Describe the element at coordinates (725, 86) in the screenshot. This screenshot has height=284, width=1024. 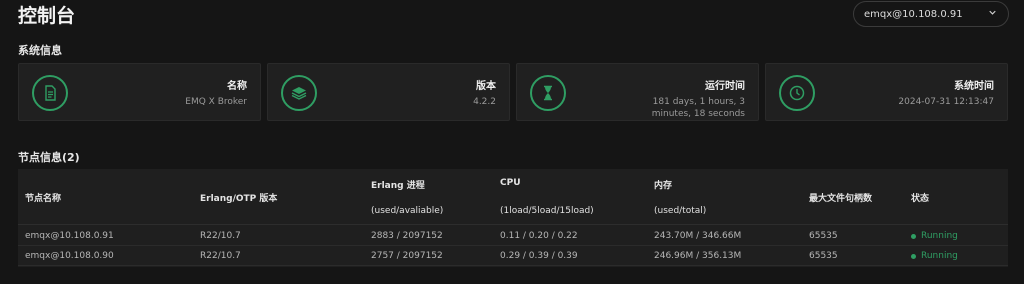
I see `card-label: 运行时间` at that location.